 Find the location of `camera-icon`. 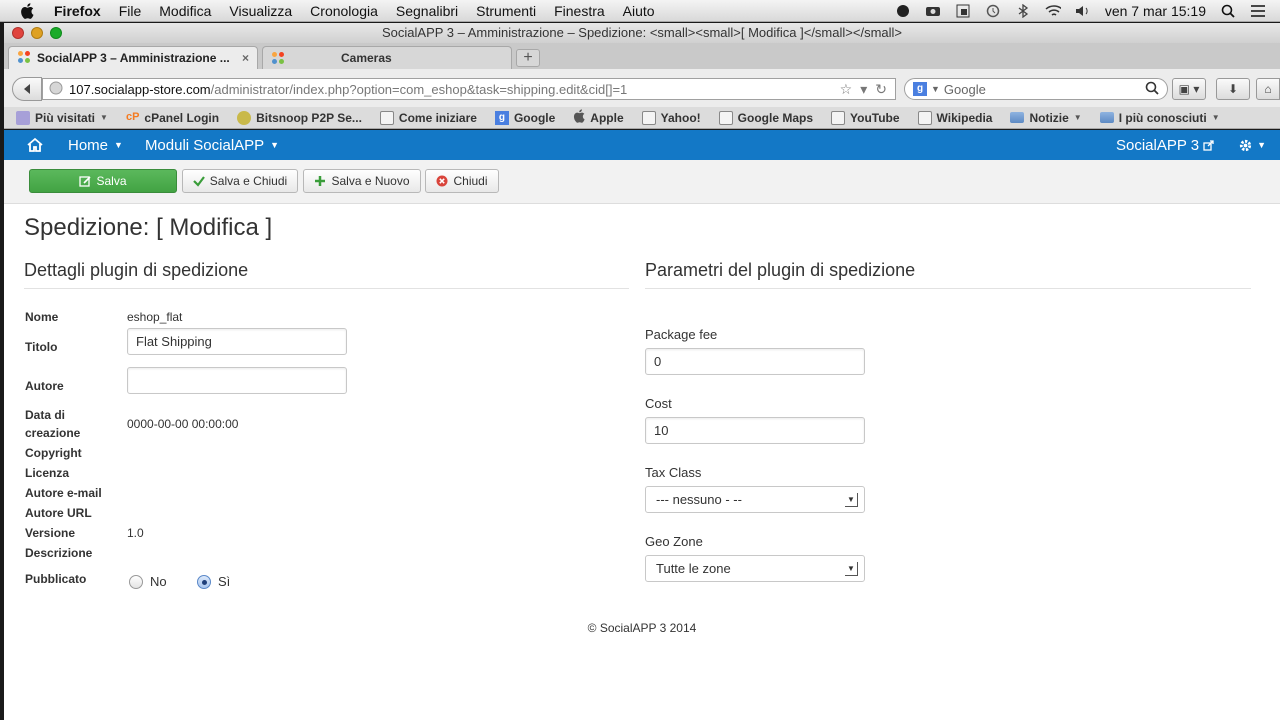

camera-icon is located at coordinates (933, 11).